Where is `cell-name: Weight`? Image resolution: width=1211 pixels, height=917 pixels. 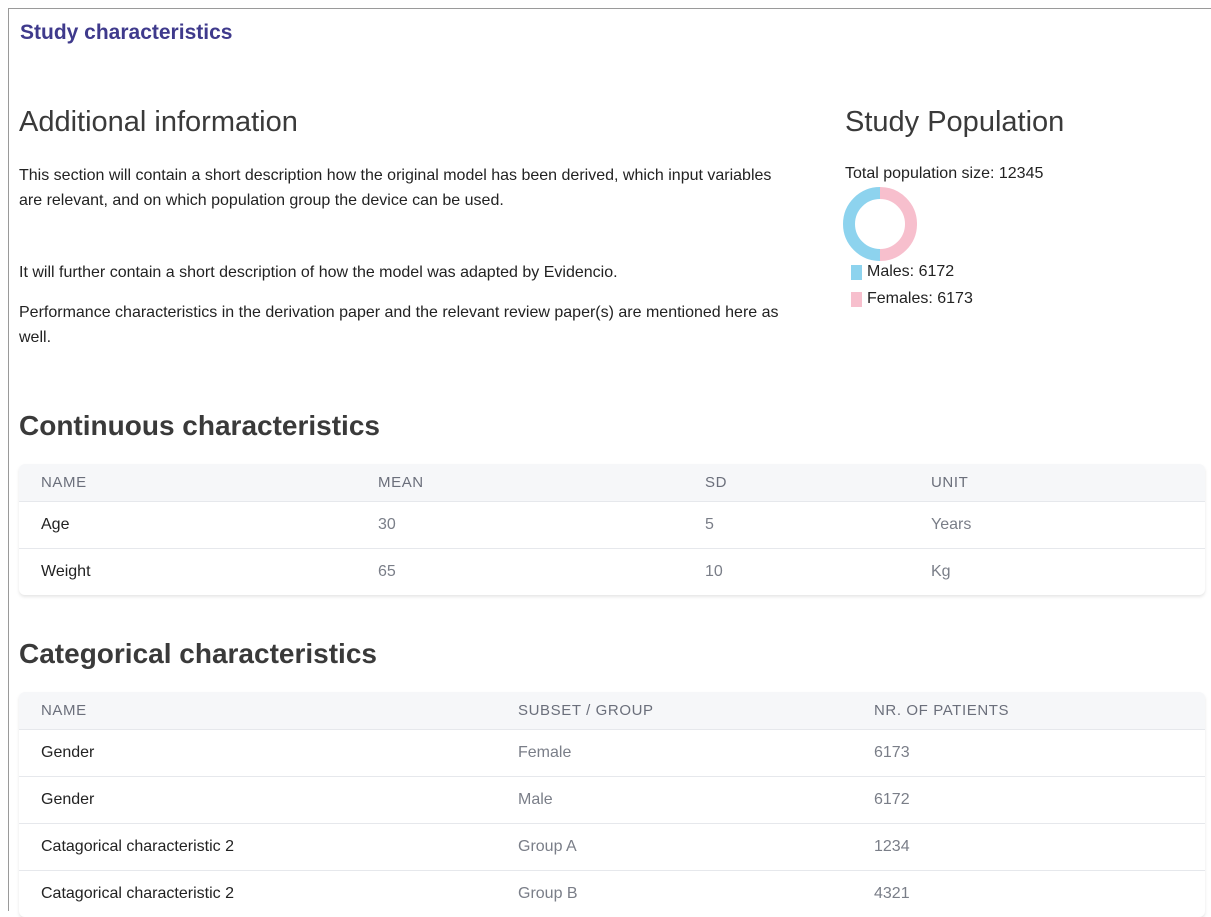 cell-name: Weight is located at coordinates (187, 572).